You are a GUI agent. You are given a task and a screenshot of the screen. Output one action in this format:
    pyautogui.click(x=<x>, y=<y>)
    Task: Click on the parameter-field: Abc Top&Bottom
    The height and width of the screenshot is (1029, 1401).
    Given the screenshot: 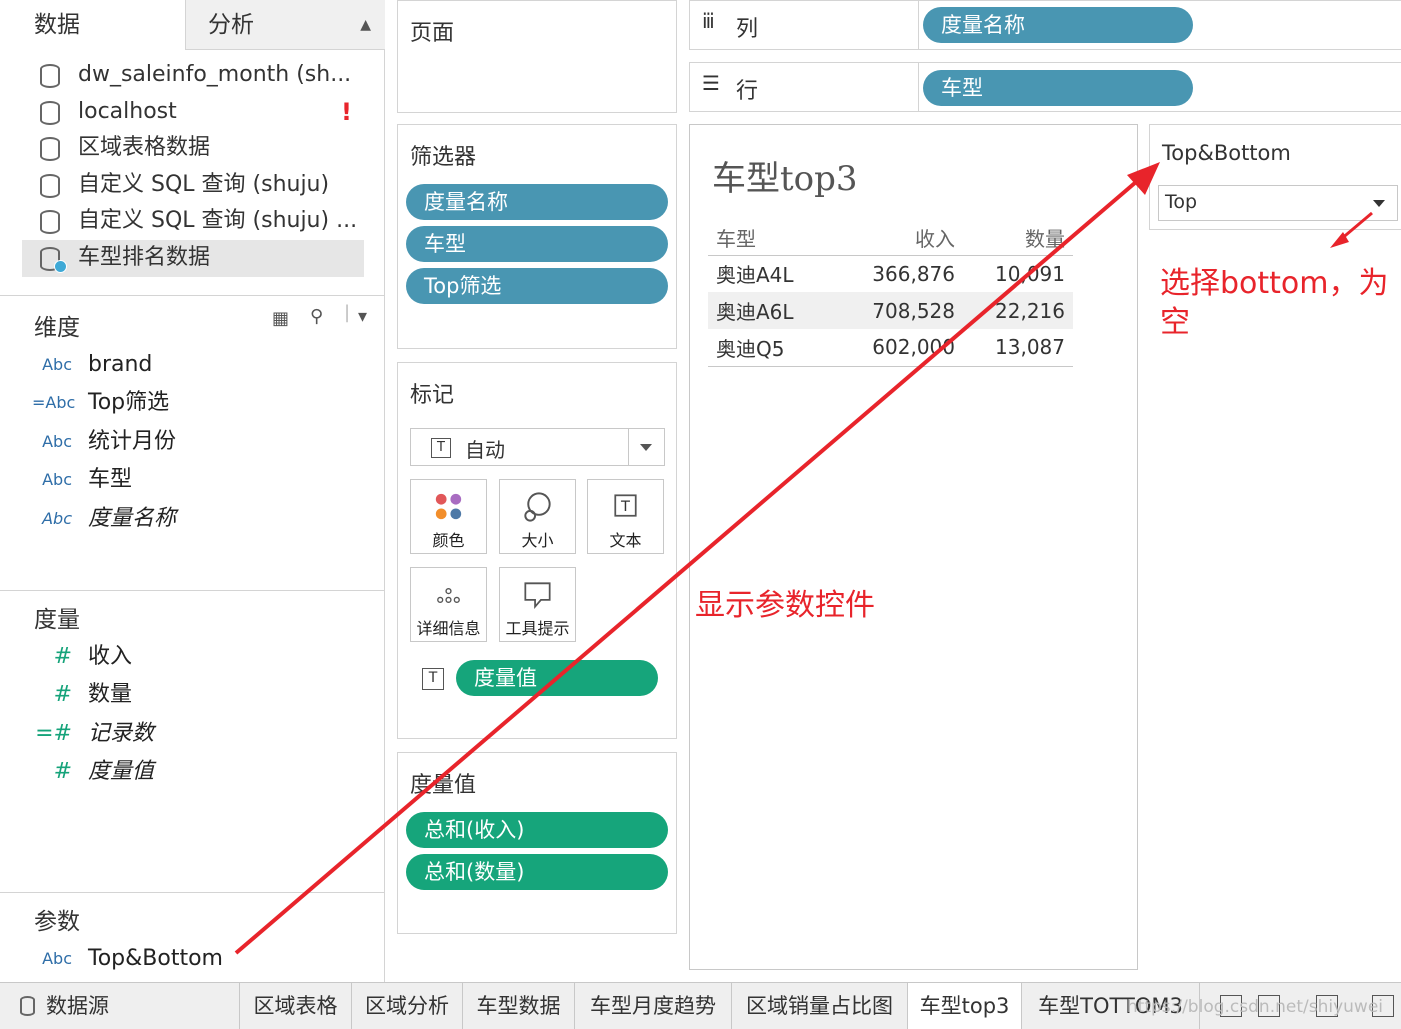 What is the action you would take?
    pyautogui.click(x=202, y=959)
    